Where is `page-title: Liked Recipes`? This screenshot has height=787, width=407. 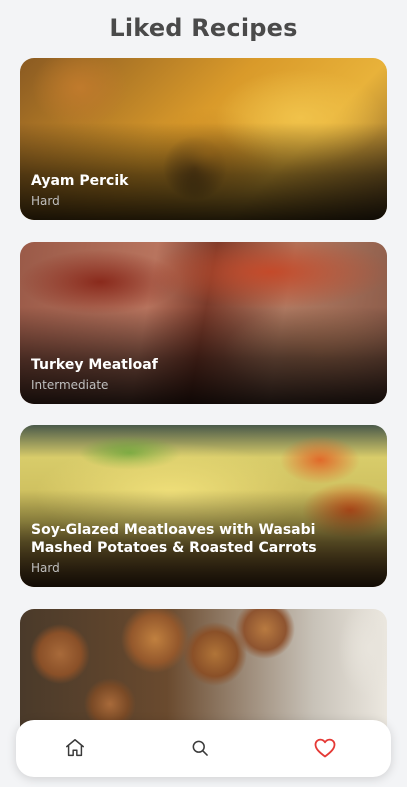
page-title: Liked Recipes is located at coordinates (203, 28).